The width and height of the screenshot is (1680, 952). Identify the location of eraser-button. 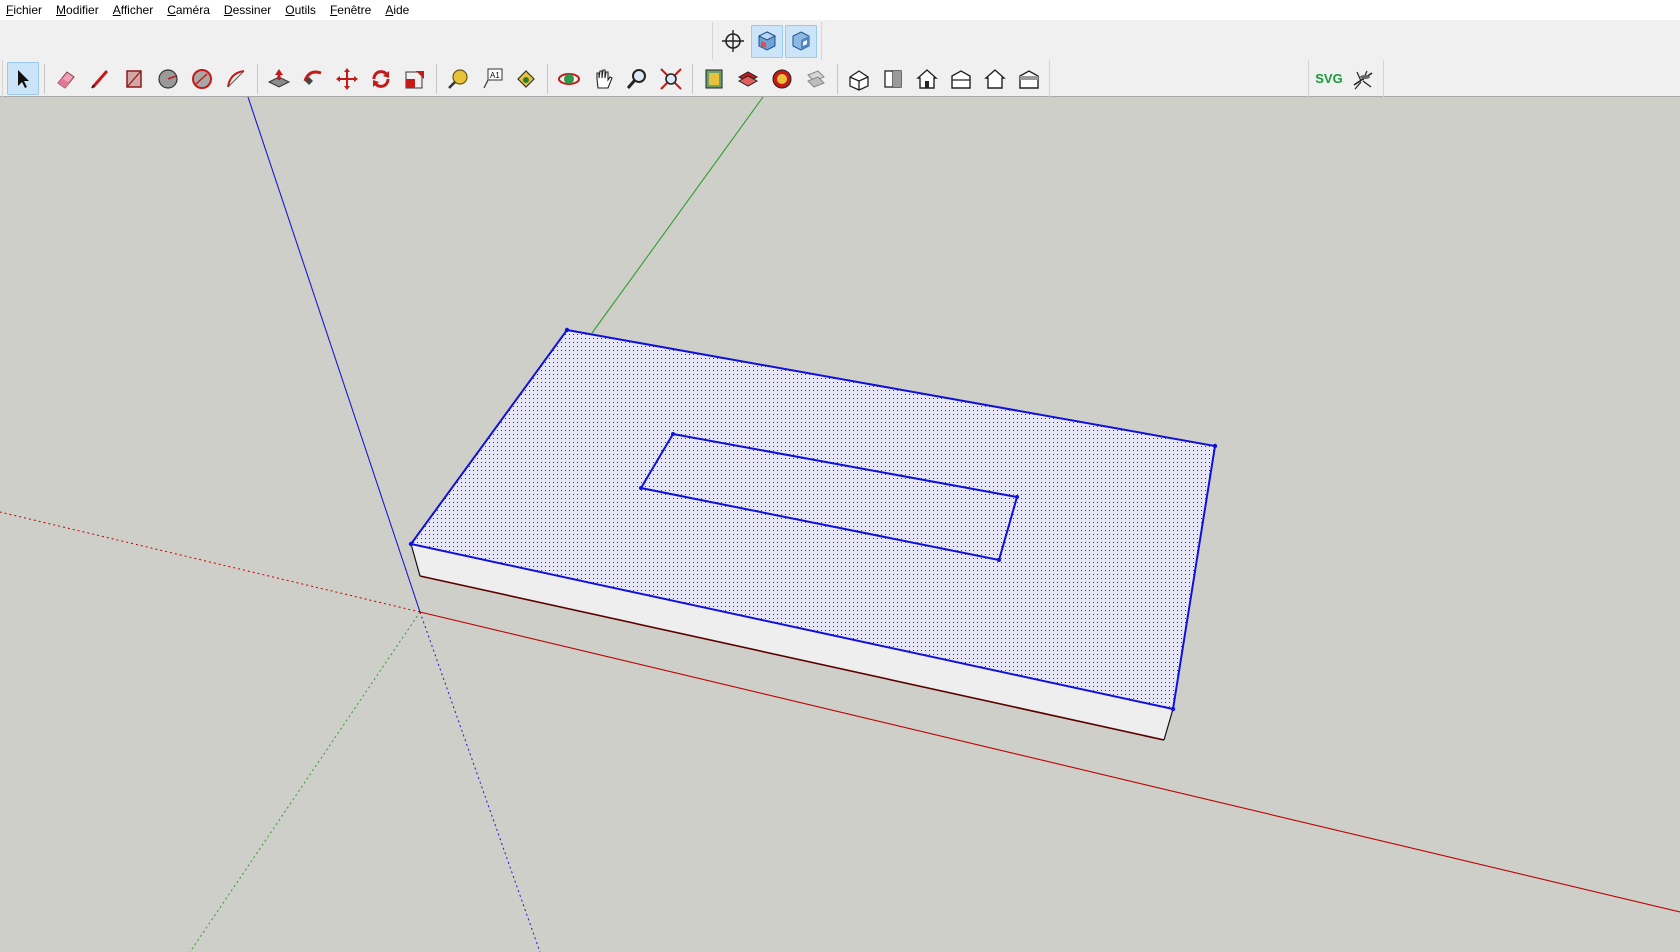
(66, 78).